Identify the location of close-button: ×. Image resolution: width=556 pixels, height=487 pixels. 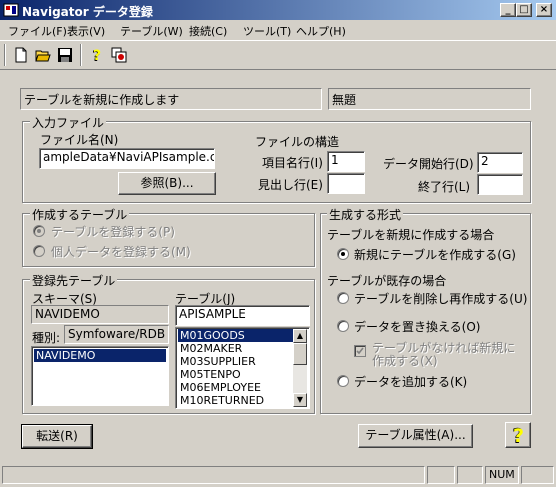
(544, 10).